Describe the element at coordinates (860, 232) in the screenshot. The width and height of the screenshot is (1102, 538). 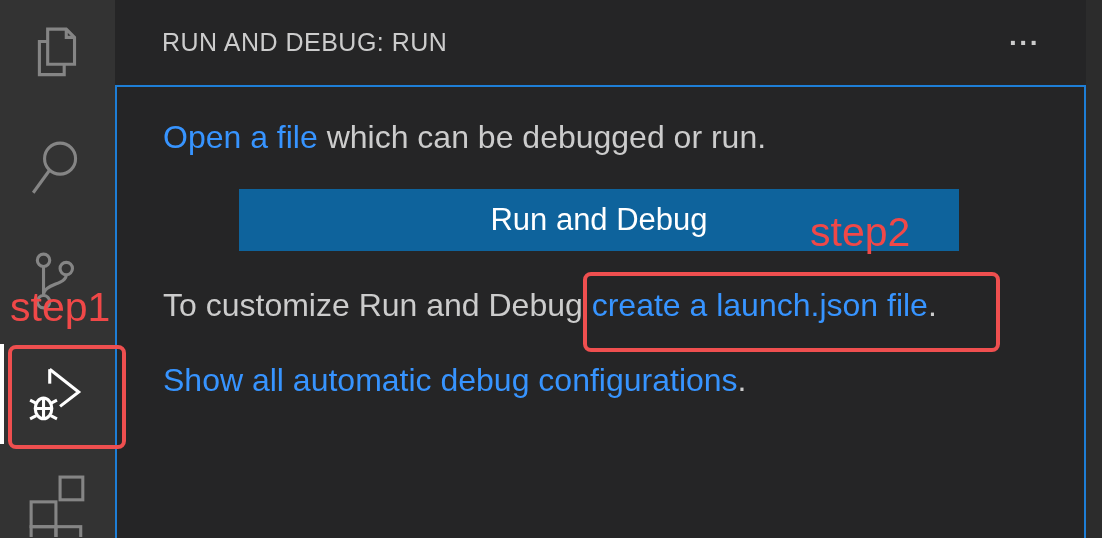
I see `annotation-label: step2` at that location.